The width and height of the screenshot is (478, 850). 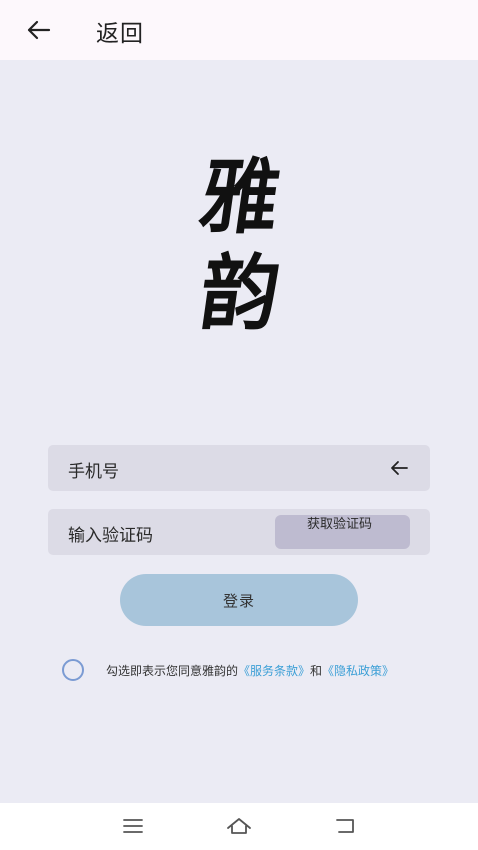 What do you see at coordinates (93, 472) in the screenshot?
I see `phone-label: 手机号` at bounding box center [93, 472].